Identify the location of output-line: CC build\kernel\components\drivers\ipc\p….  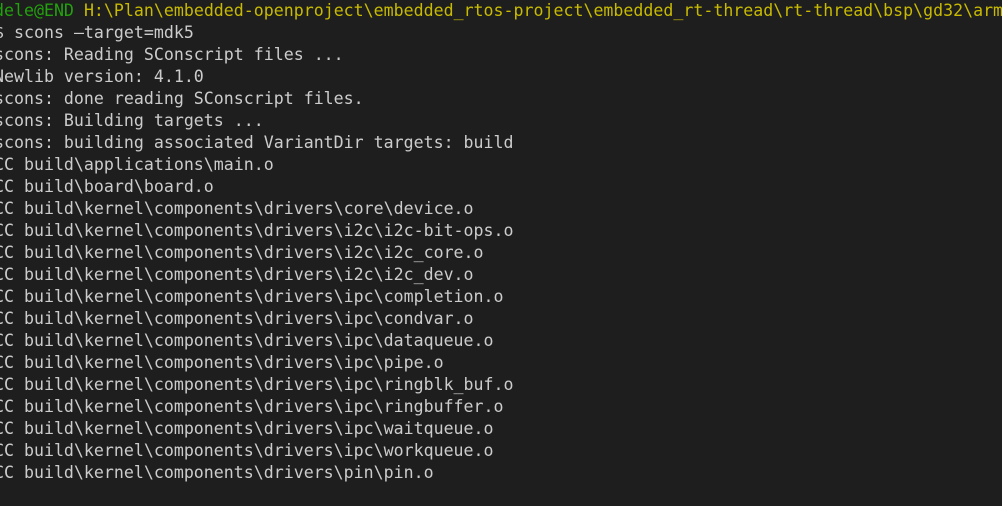
(222, 362).